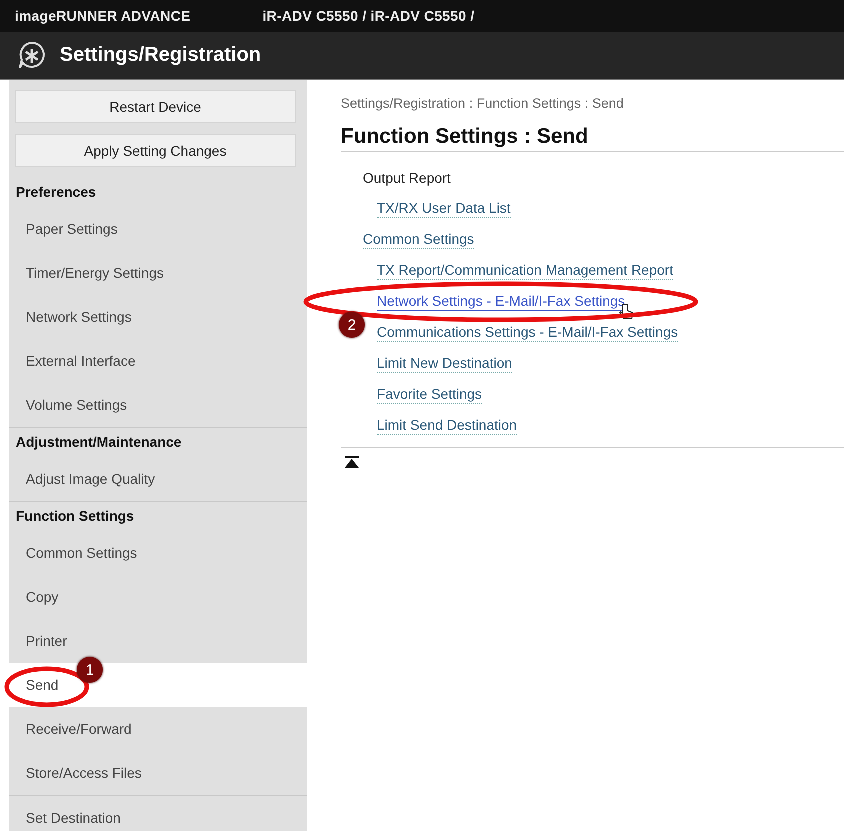 The width and height of the screenshot is (844, 831). I want to click on settings-link: Limit Send Destination, so click(447, 425).